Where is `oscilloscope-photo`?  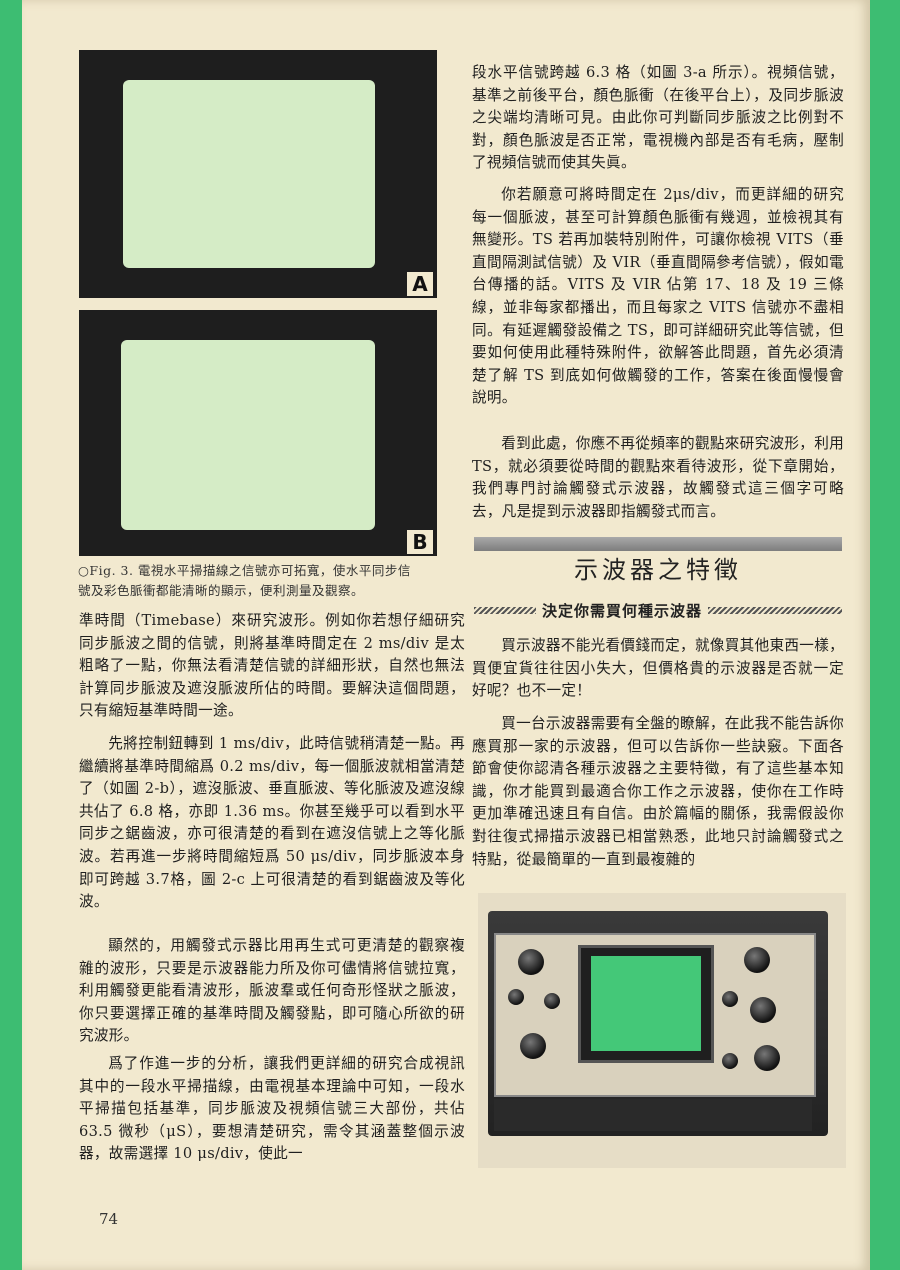 oscilloscope-photo is located at coordinates (662, 1030).